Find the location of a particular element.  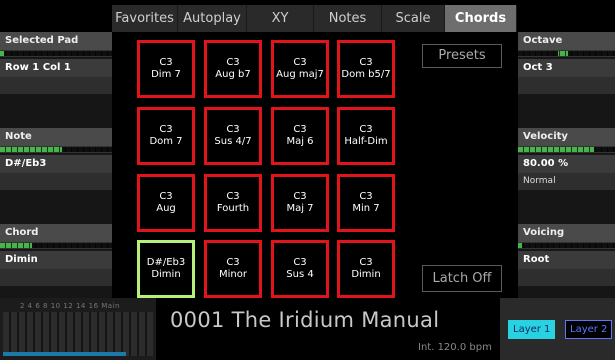

pad-chord: Fourth is located at coordinates (233, 208).